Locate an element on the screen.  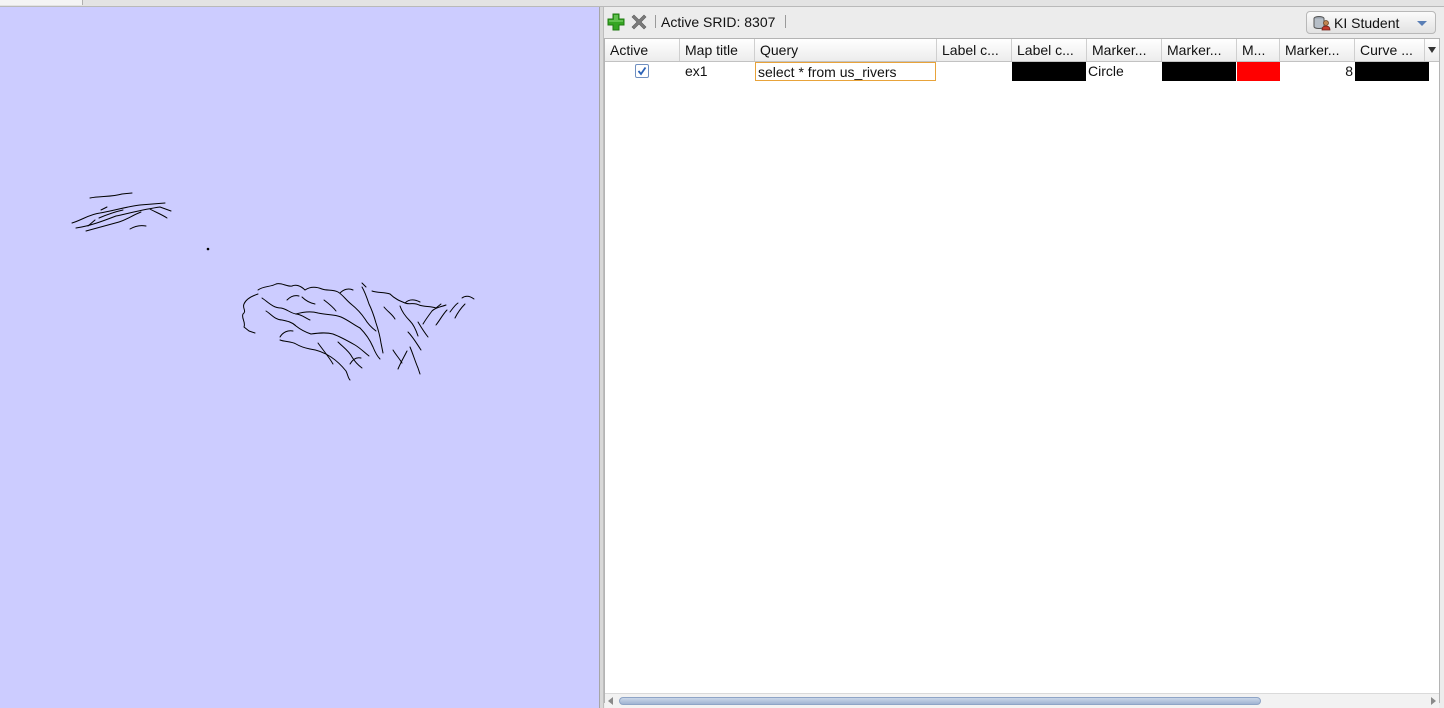
database-user-icon is located at coordinates (1322, 24).